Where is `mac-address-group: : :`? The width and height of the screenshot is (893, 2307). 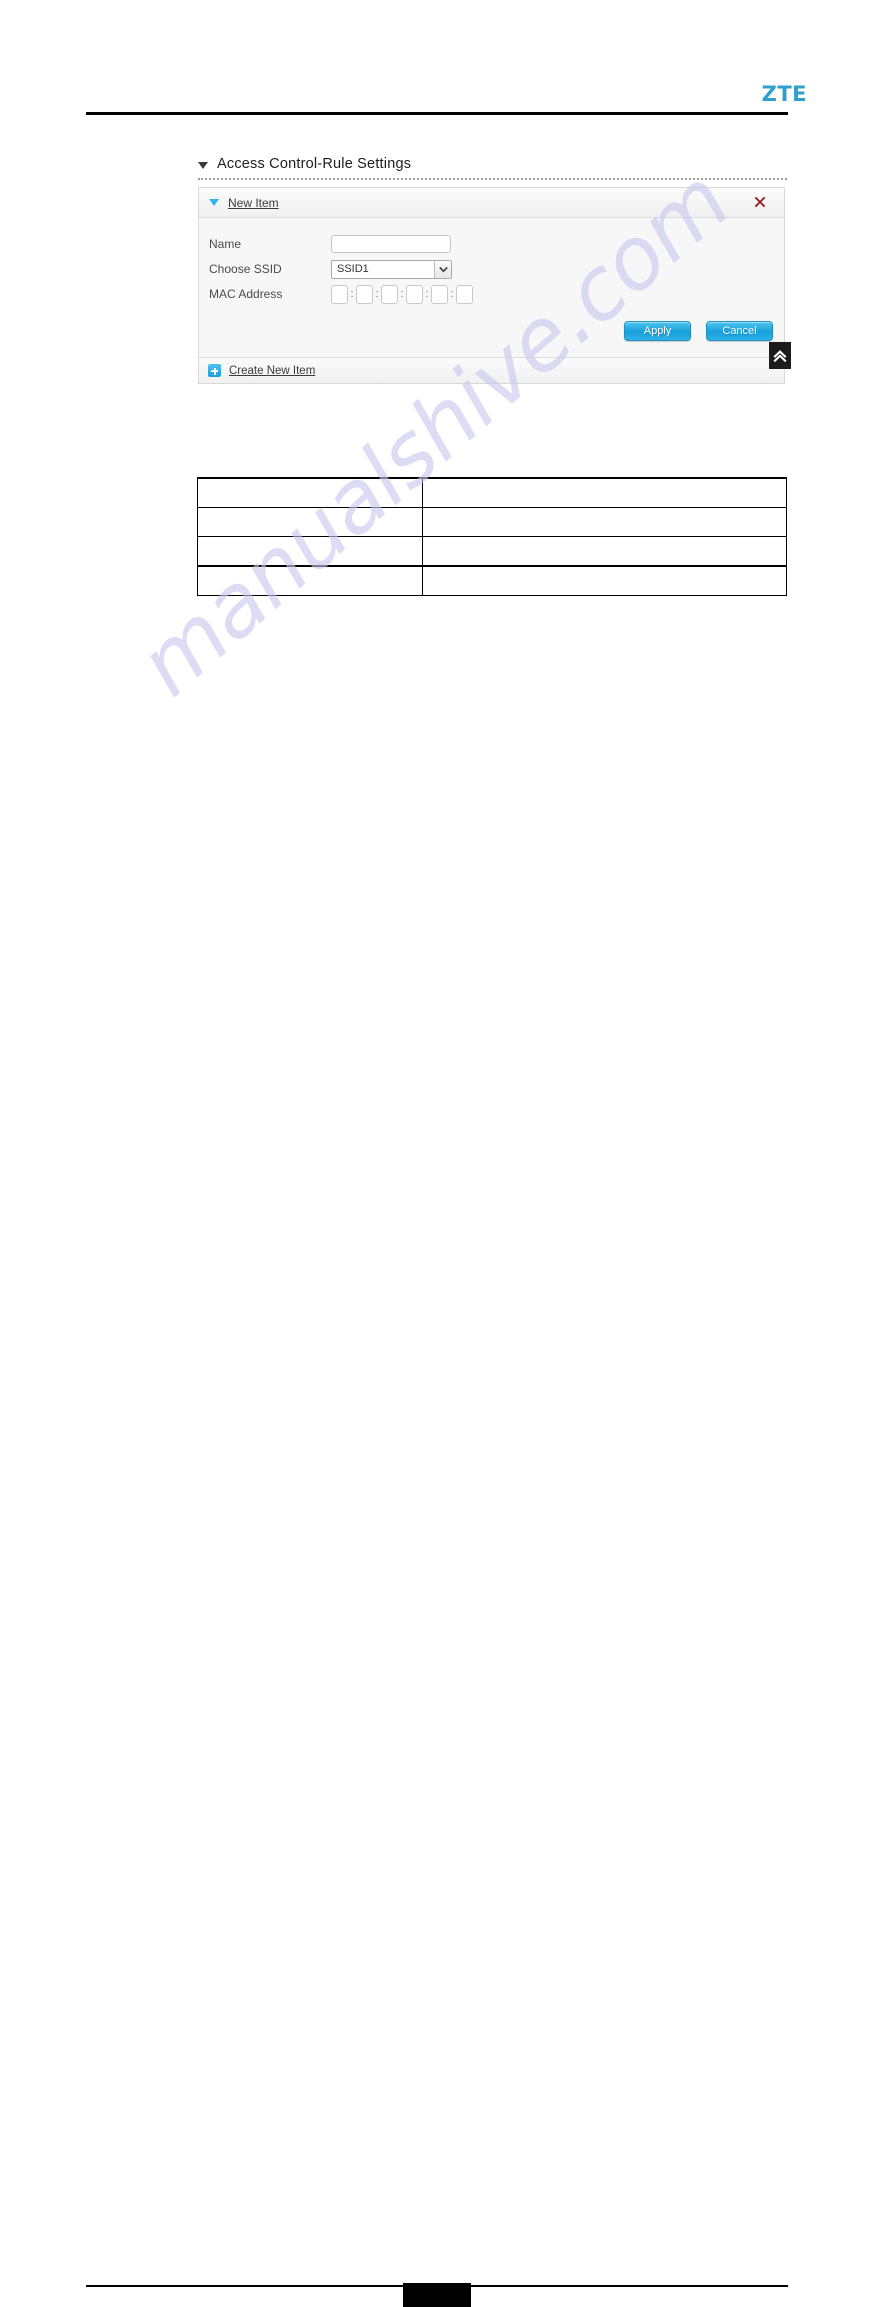
mac-address-group: : : is located at coordinates (402, 294).